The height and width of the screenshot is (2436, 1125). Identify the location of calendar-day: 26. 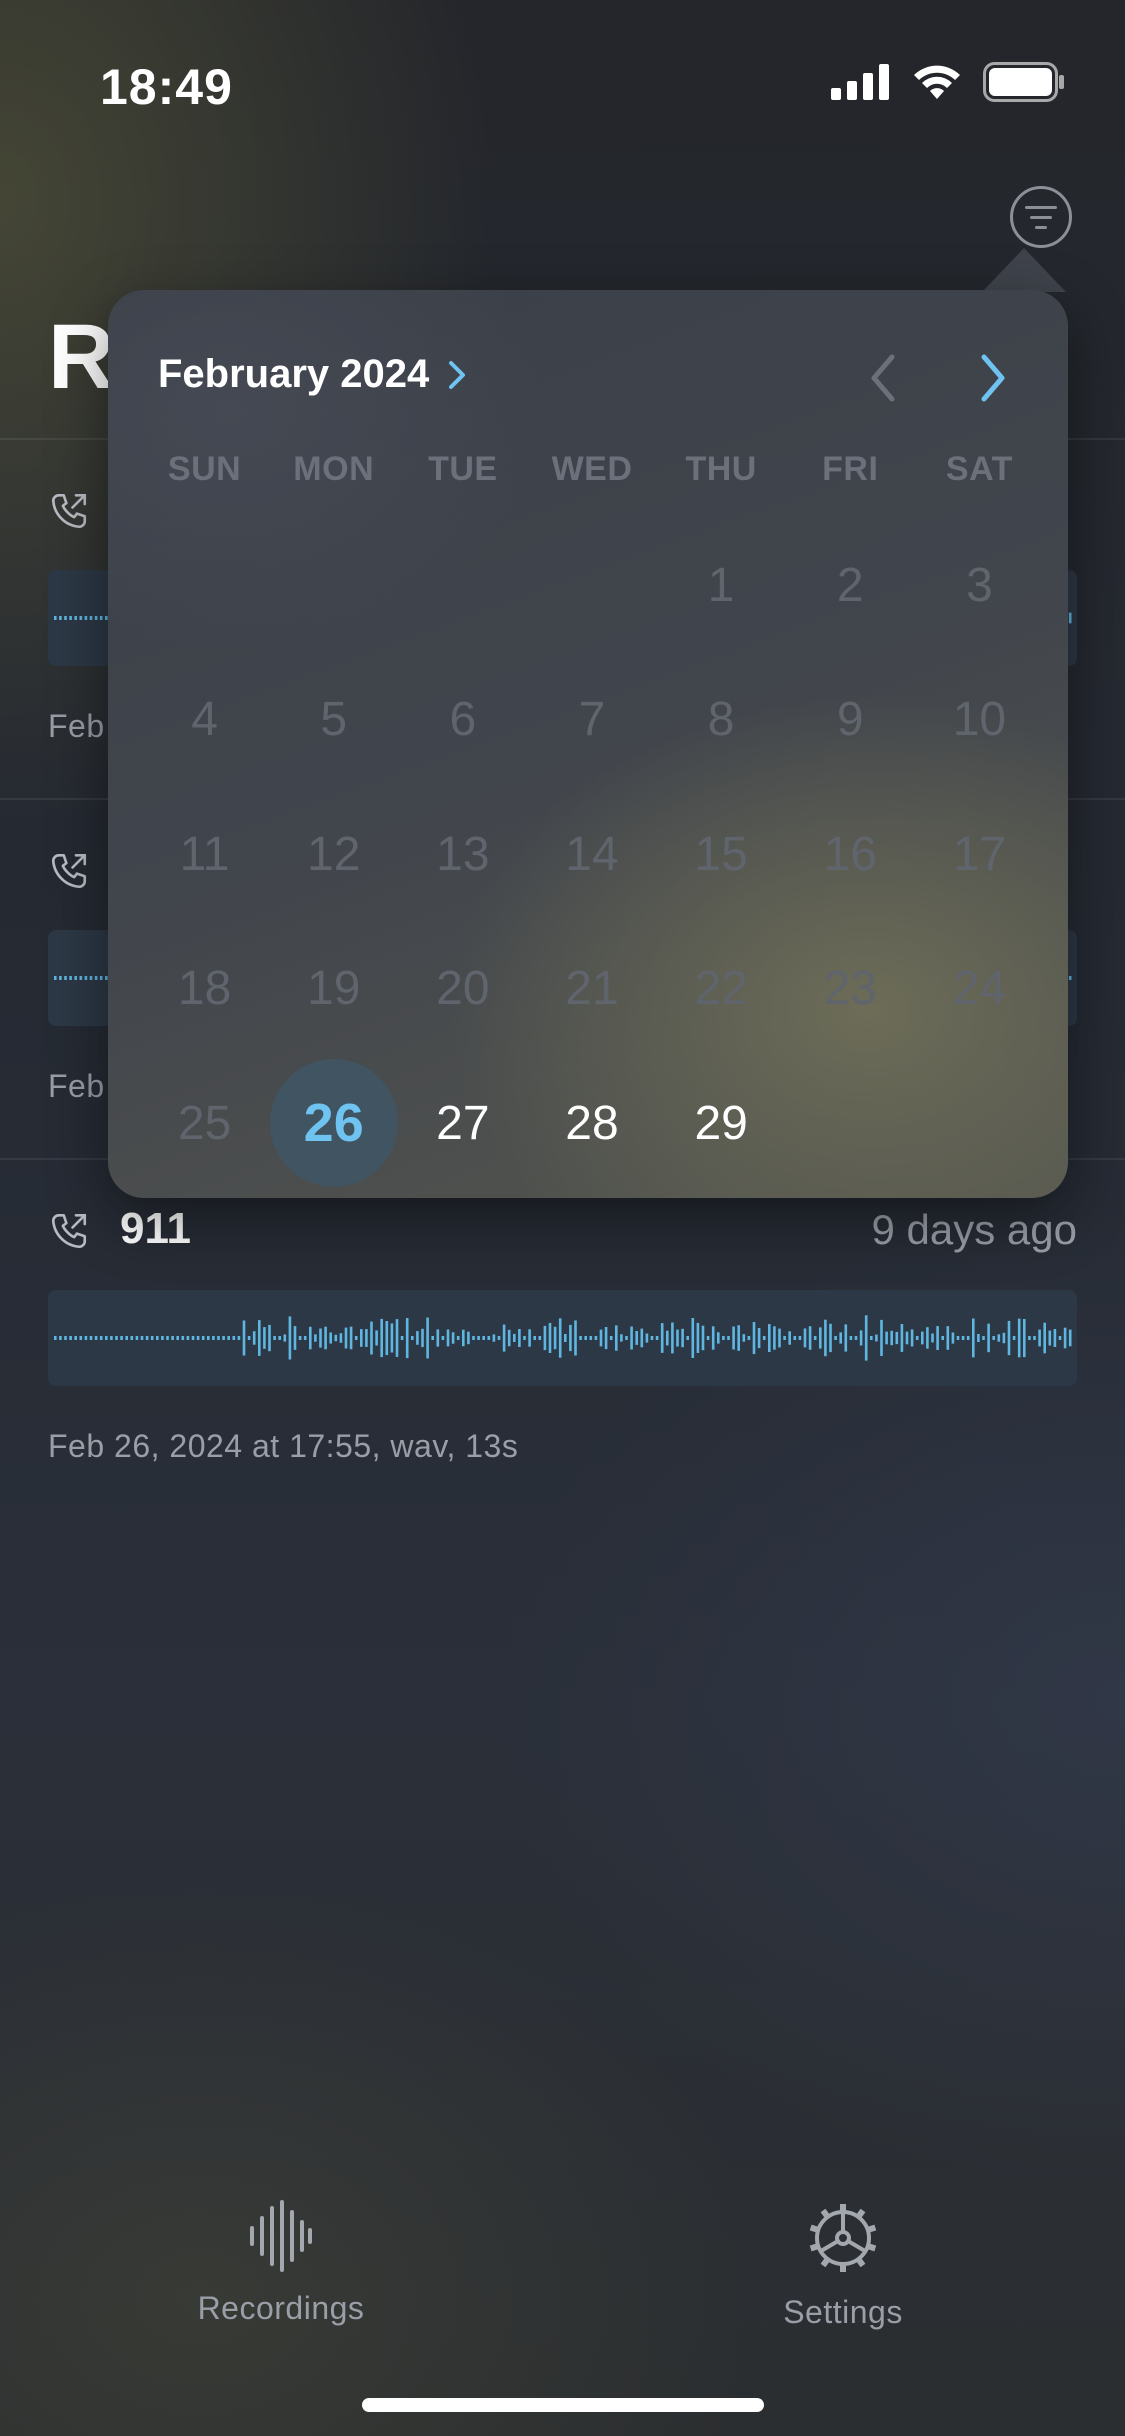
(333, 1123).